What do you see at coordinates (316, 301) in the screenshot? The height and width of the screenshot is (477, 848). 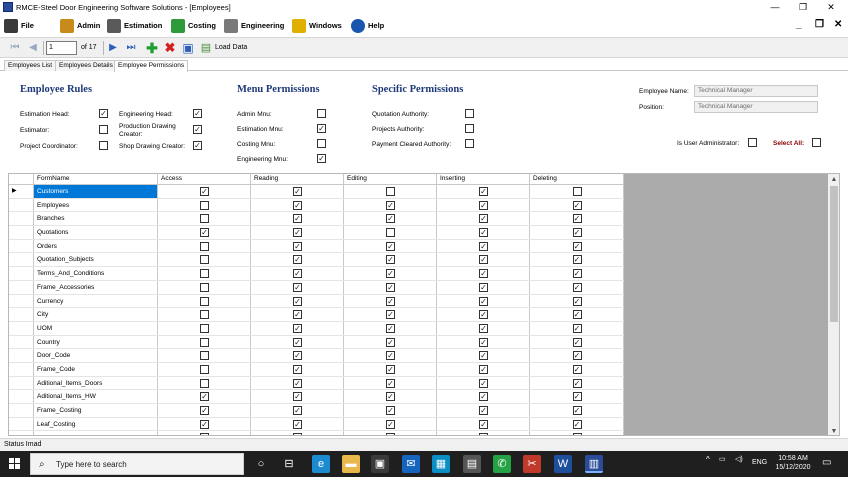 I see `table-row: Currency ✓ ✓ ✓ ✓` at bounding box center [316, 301].